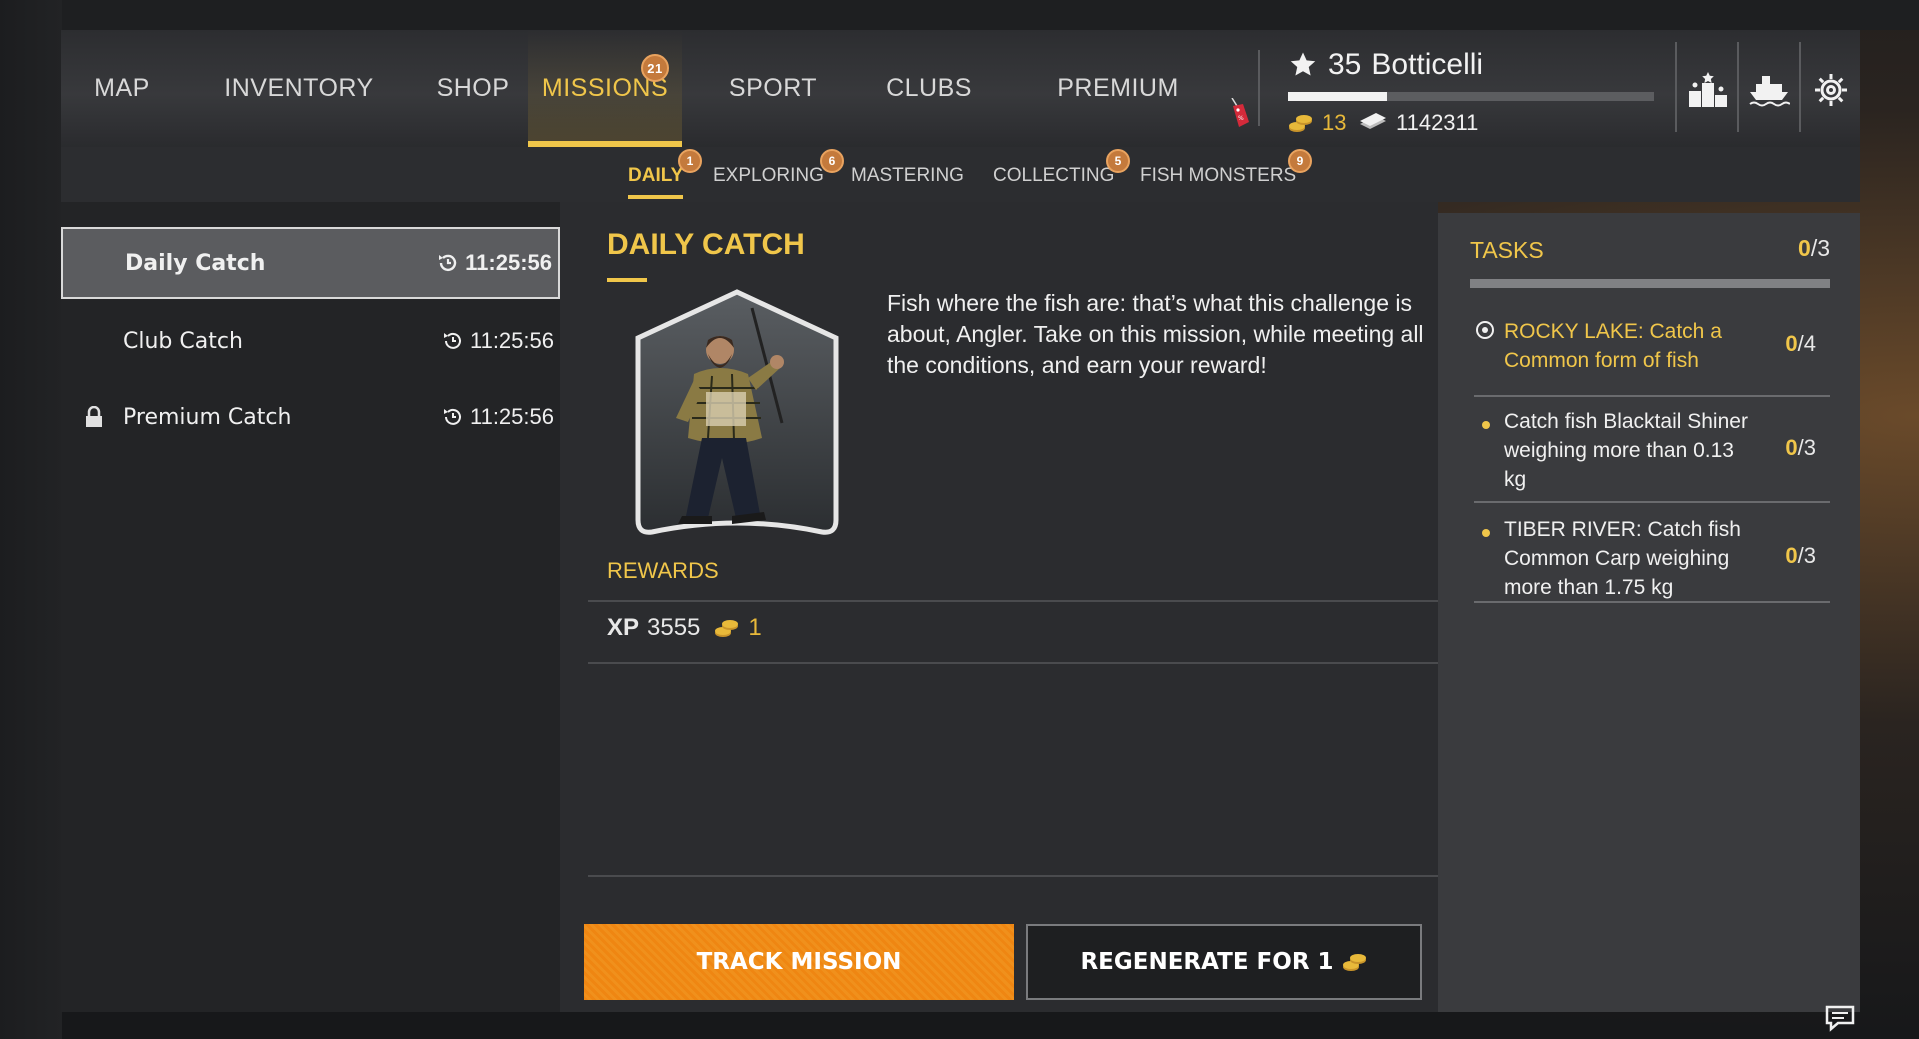 The image size is (1919, 1039). Describe the element at coordinates (1373, 121) in the screenshot. I see `silver-cash-icon` at that location.